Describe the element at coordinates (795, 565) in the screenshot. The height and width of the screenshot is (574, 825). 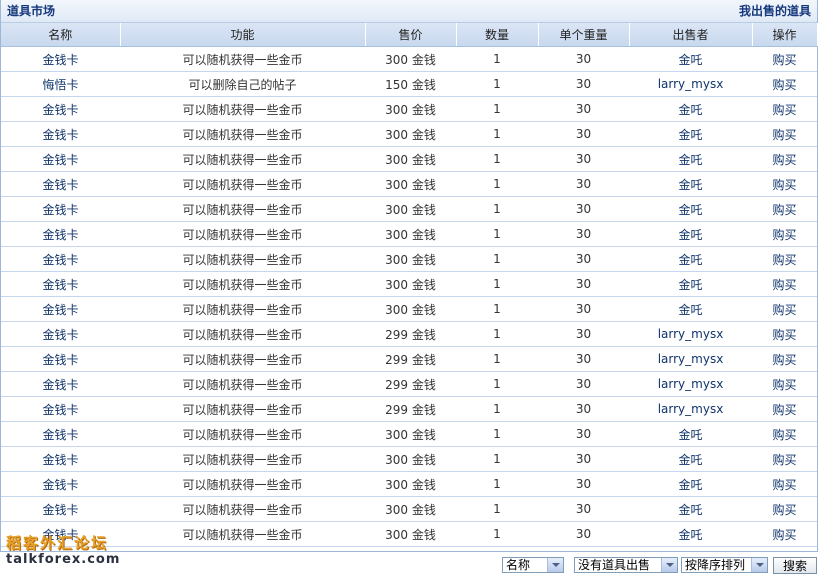
I see `search-button: 搜索` at that location.